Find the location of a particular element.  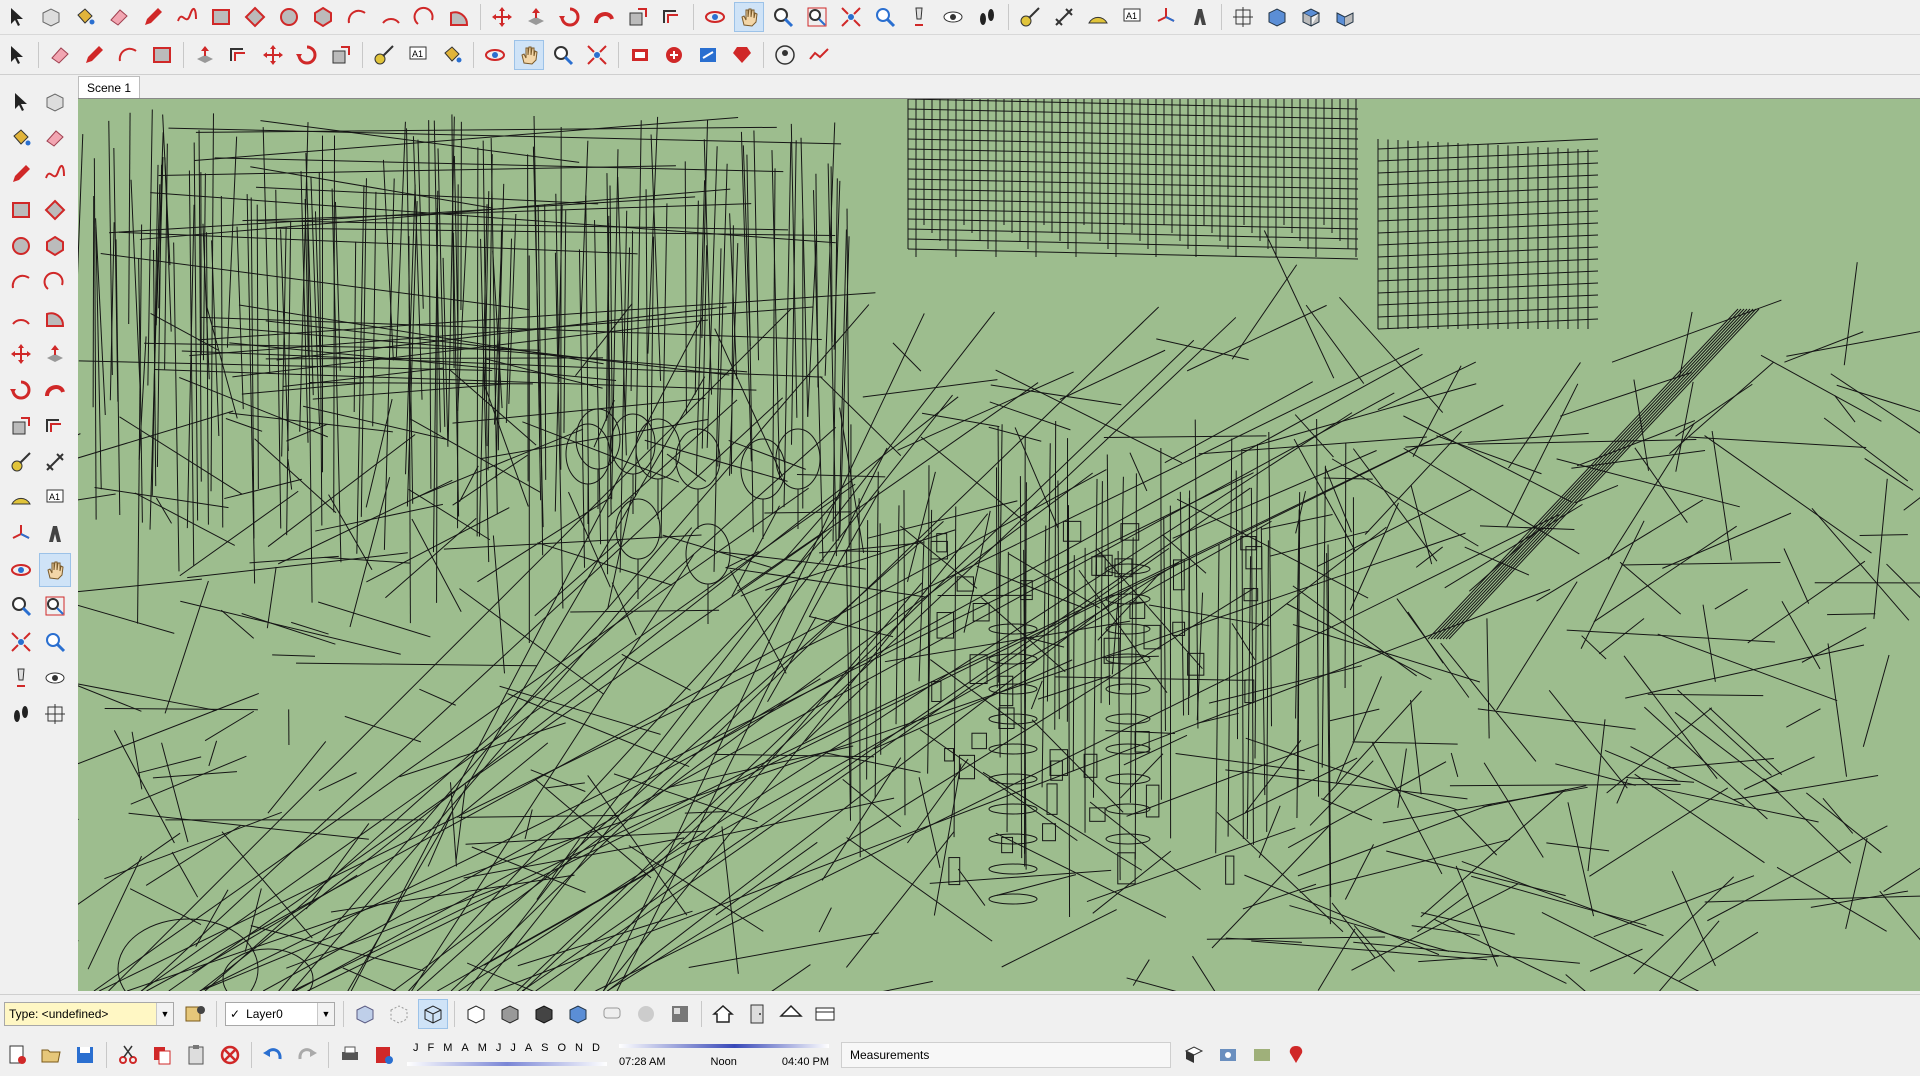

monochrome-icon is located at coordinates (578, 1014).